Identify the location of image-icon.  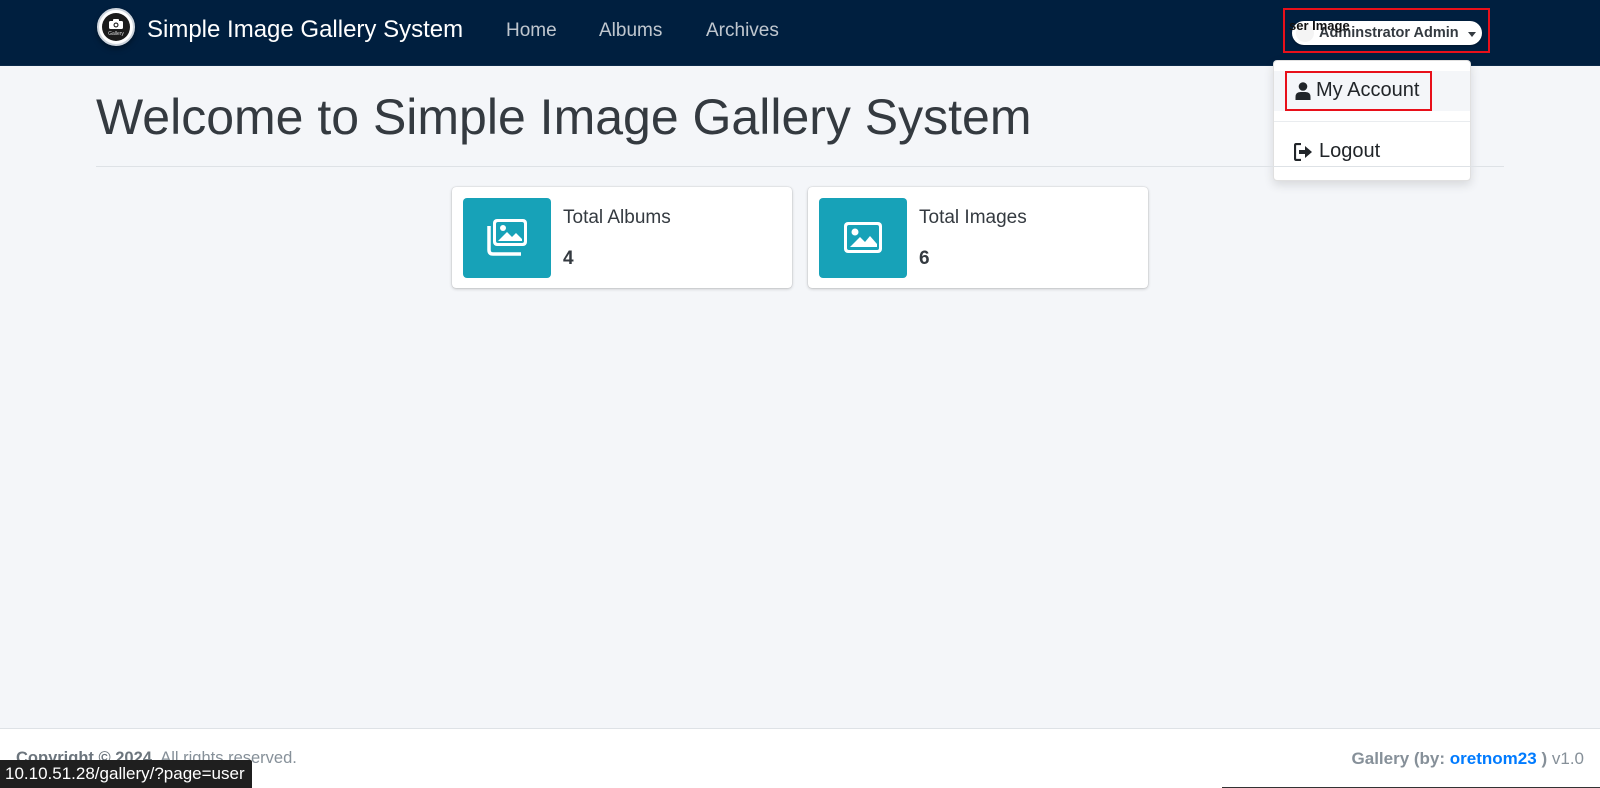
(863, 238).